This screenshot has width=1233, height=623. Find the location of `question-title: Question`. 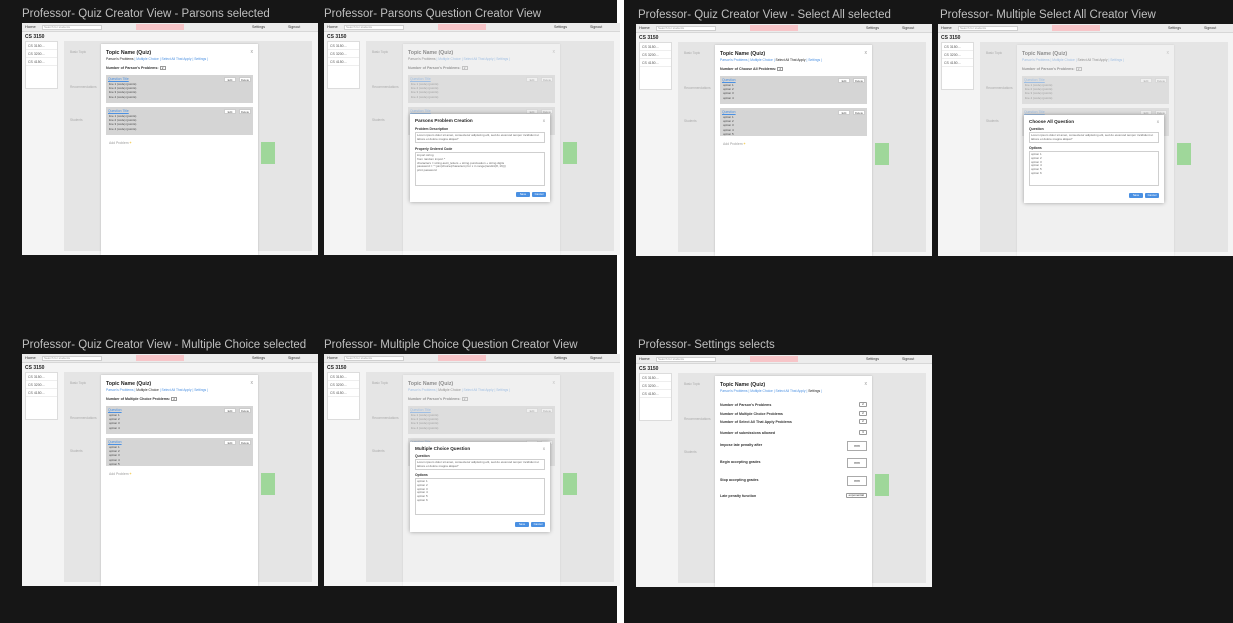

question-title: Question is located at coordinates (115, 410).